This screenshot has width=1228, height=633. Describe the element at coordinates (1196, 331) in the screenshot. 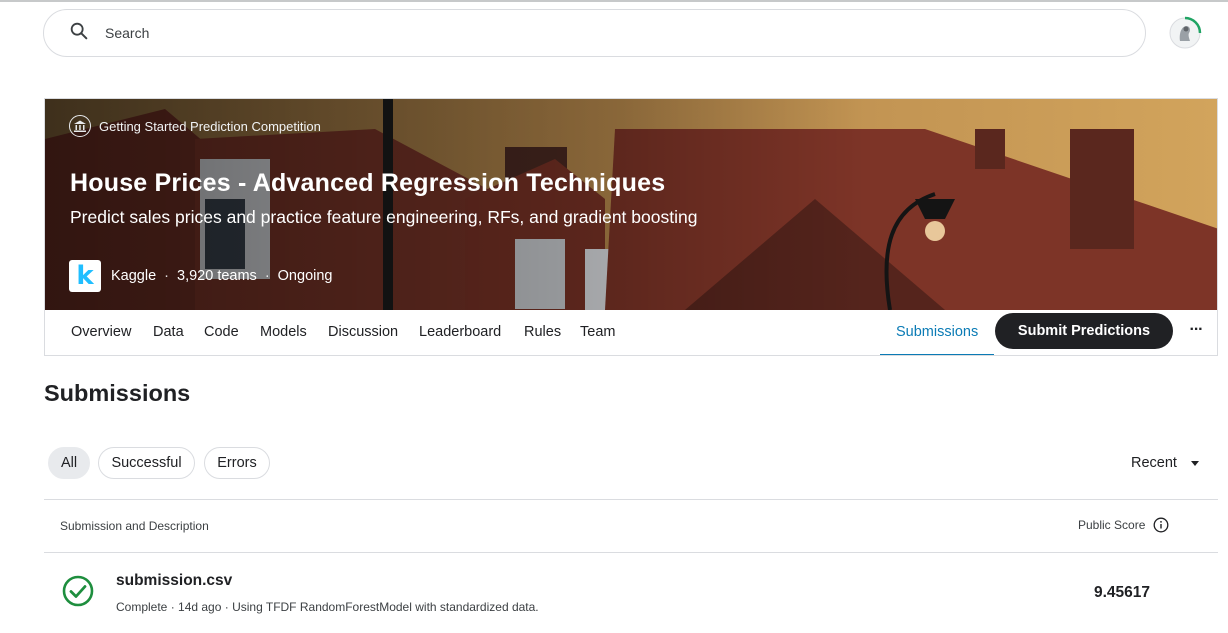

I see `more-horiz-icon: ···` at that location.